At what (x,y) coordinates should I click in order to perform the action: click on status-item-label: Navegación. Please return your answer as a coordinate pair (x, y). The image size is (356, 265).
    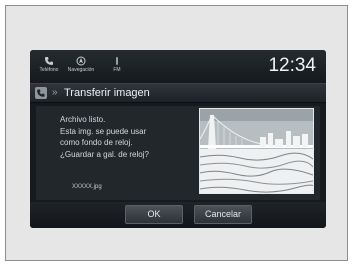
    Looking at the image, I should click on (81, 70).